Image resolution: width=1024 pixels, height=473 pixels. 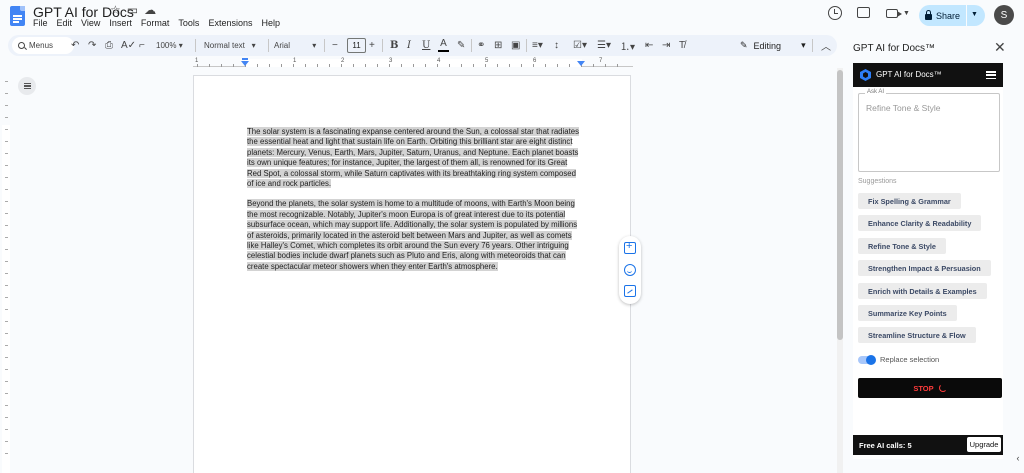 I want to click on suggestion-enrich-details: Enrich with Details & Examples, so click(x=922, y=291).